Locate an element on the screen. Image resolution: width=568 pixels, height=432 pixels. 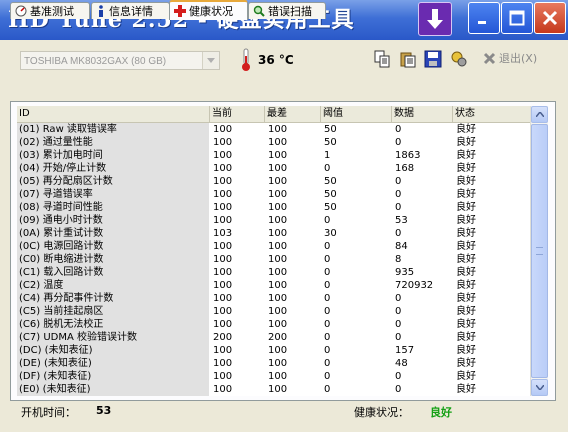
cell-data: 84 is located at coordinates (401, 246).